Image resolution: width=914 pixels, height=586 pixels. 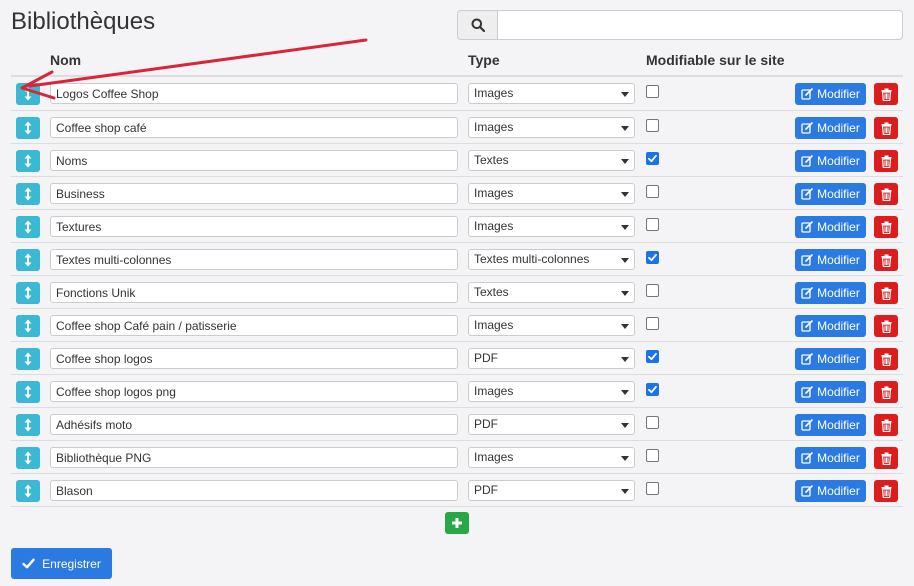 I want to click on checkmark-icon, so click(x=28, y=563).